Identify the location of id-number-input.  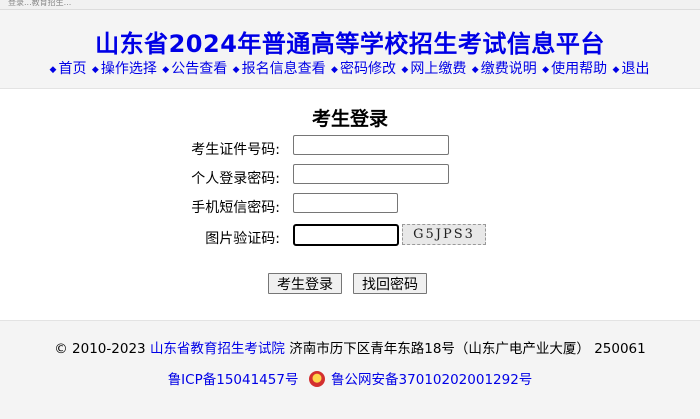
(371, 145).